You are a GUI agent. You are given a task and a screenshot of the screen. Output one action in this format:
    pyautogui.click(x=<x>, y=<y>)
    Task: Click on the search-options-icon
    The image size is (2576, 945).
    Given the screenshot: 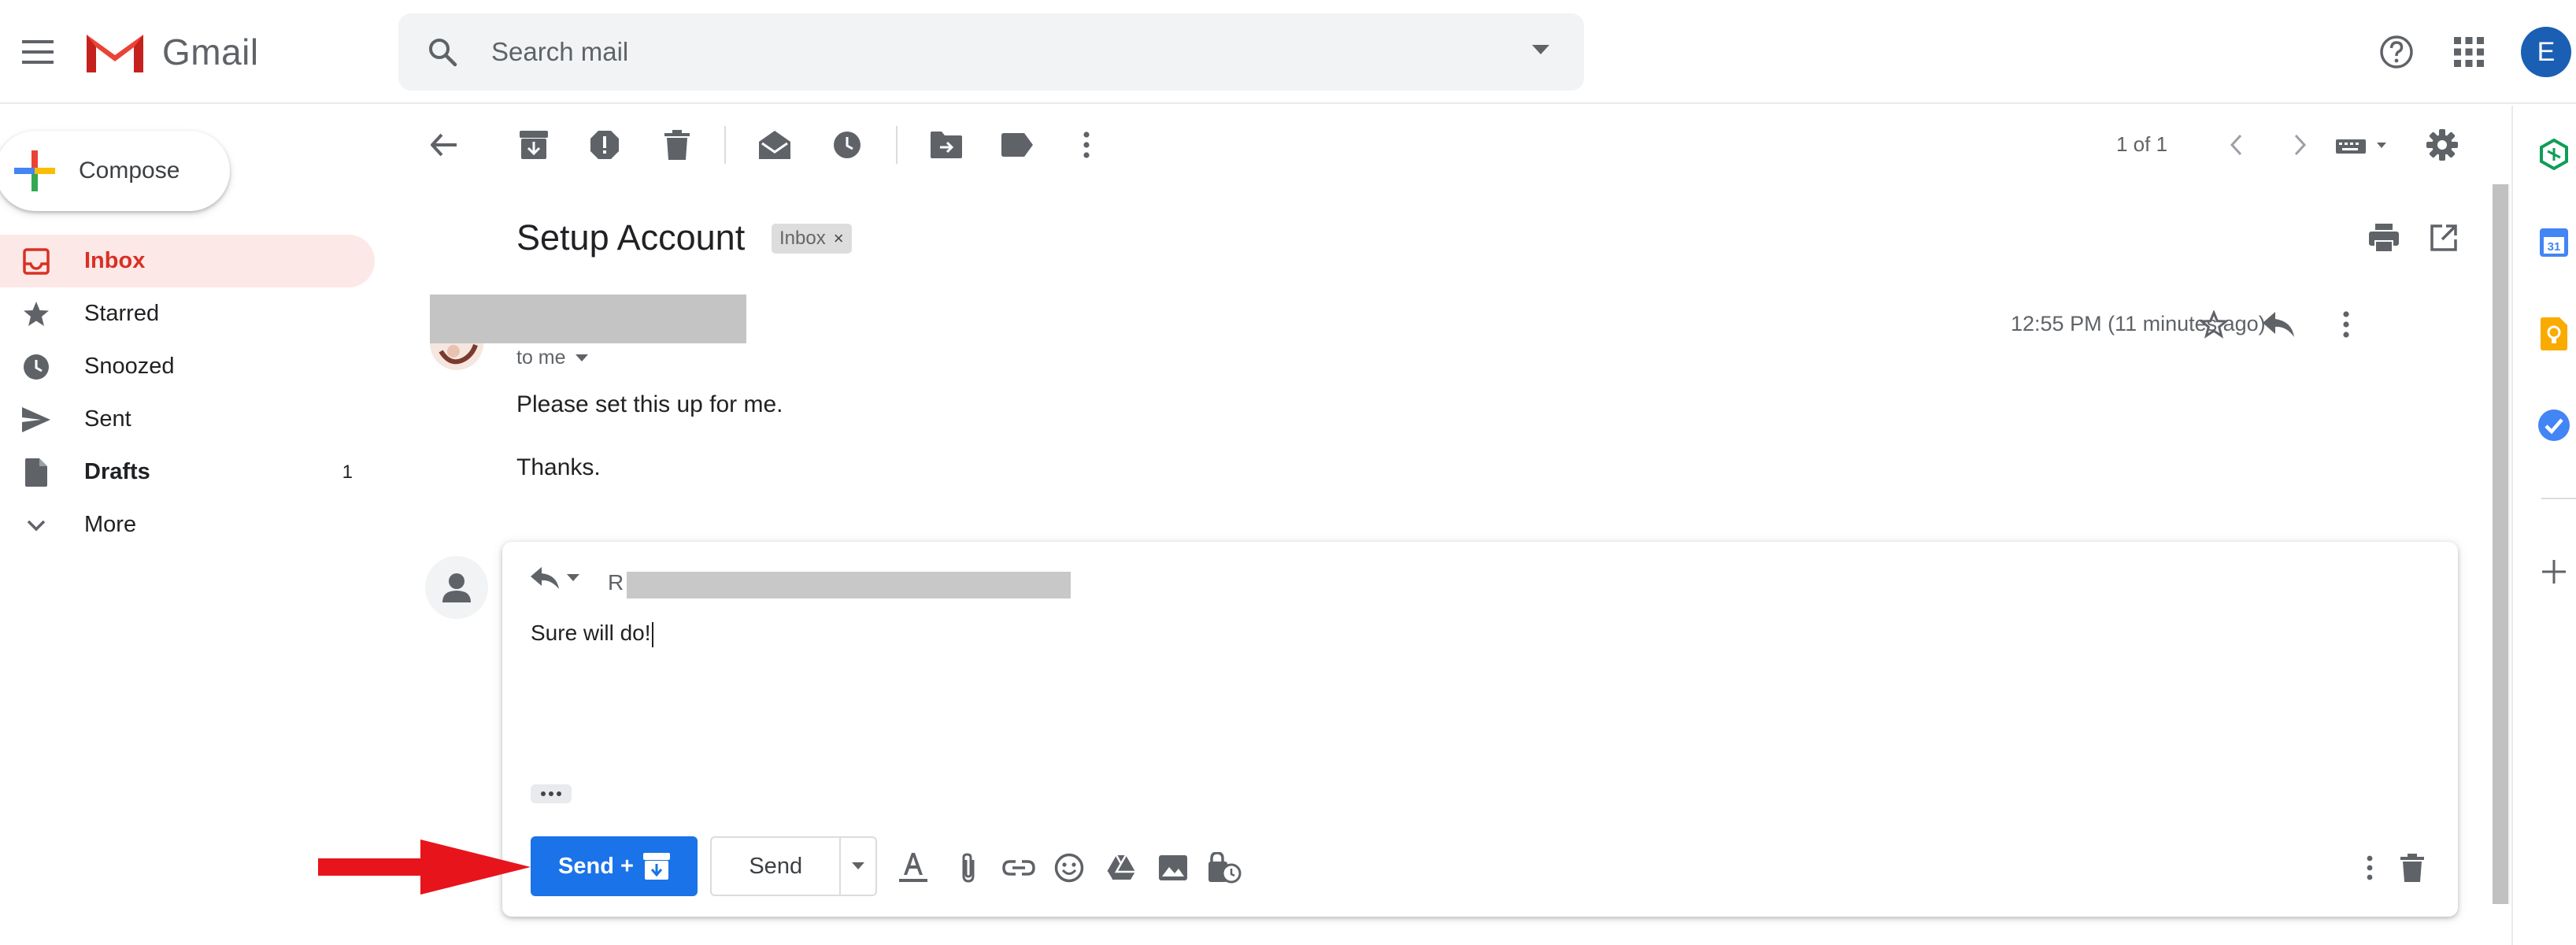 What is the action you would take?
    pyautogui.click(x=1540, y=49)
    